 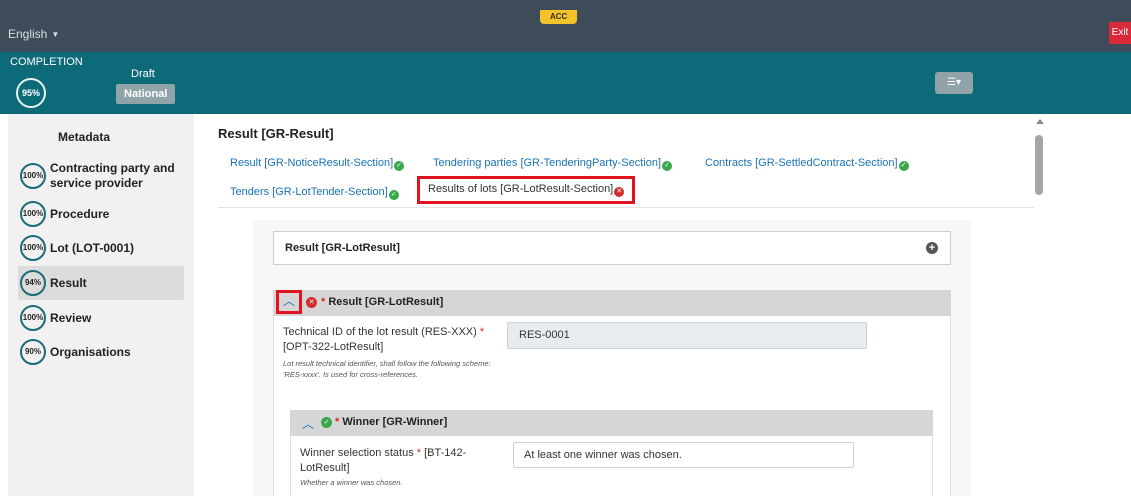 I want to click on tab-notice-result: Result [GR-NoticeResult-Section] ✓, so click(x=317, y=164).